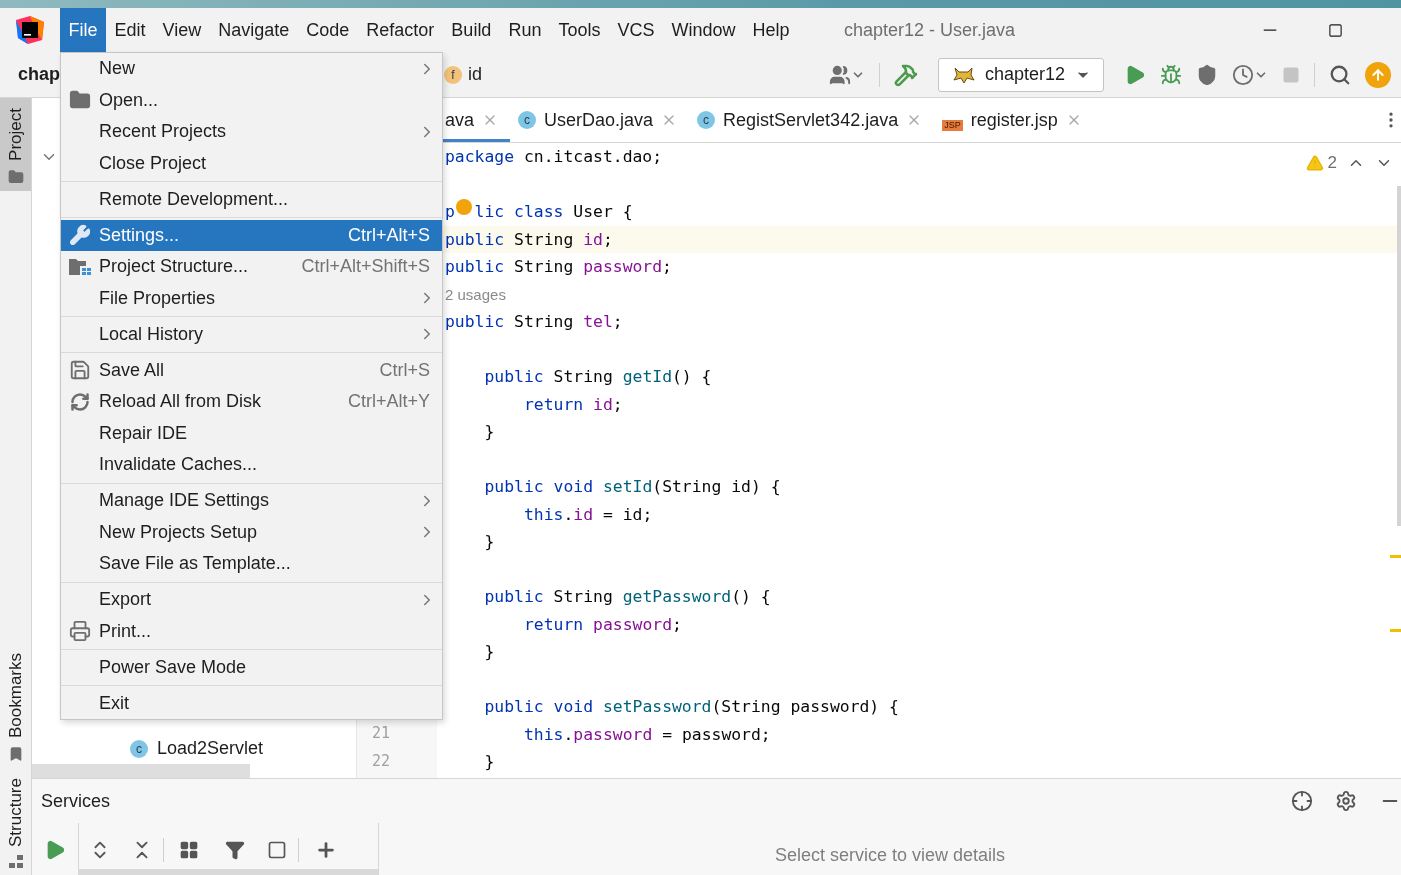 This screenshot has height=875, width=1401. What do you see at coordinates (80, 631) in the screenshot?
I see `printer-icon` at bounding box center [80, 631].